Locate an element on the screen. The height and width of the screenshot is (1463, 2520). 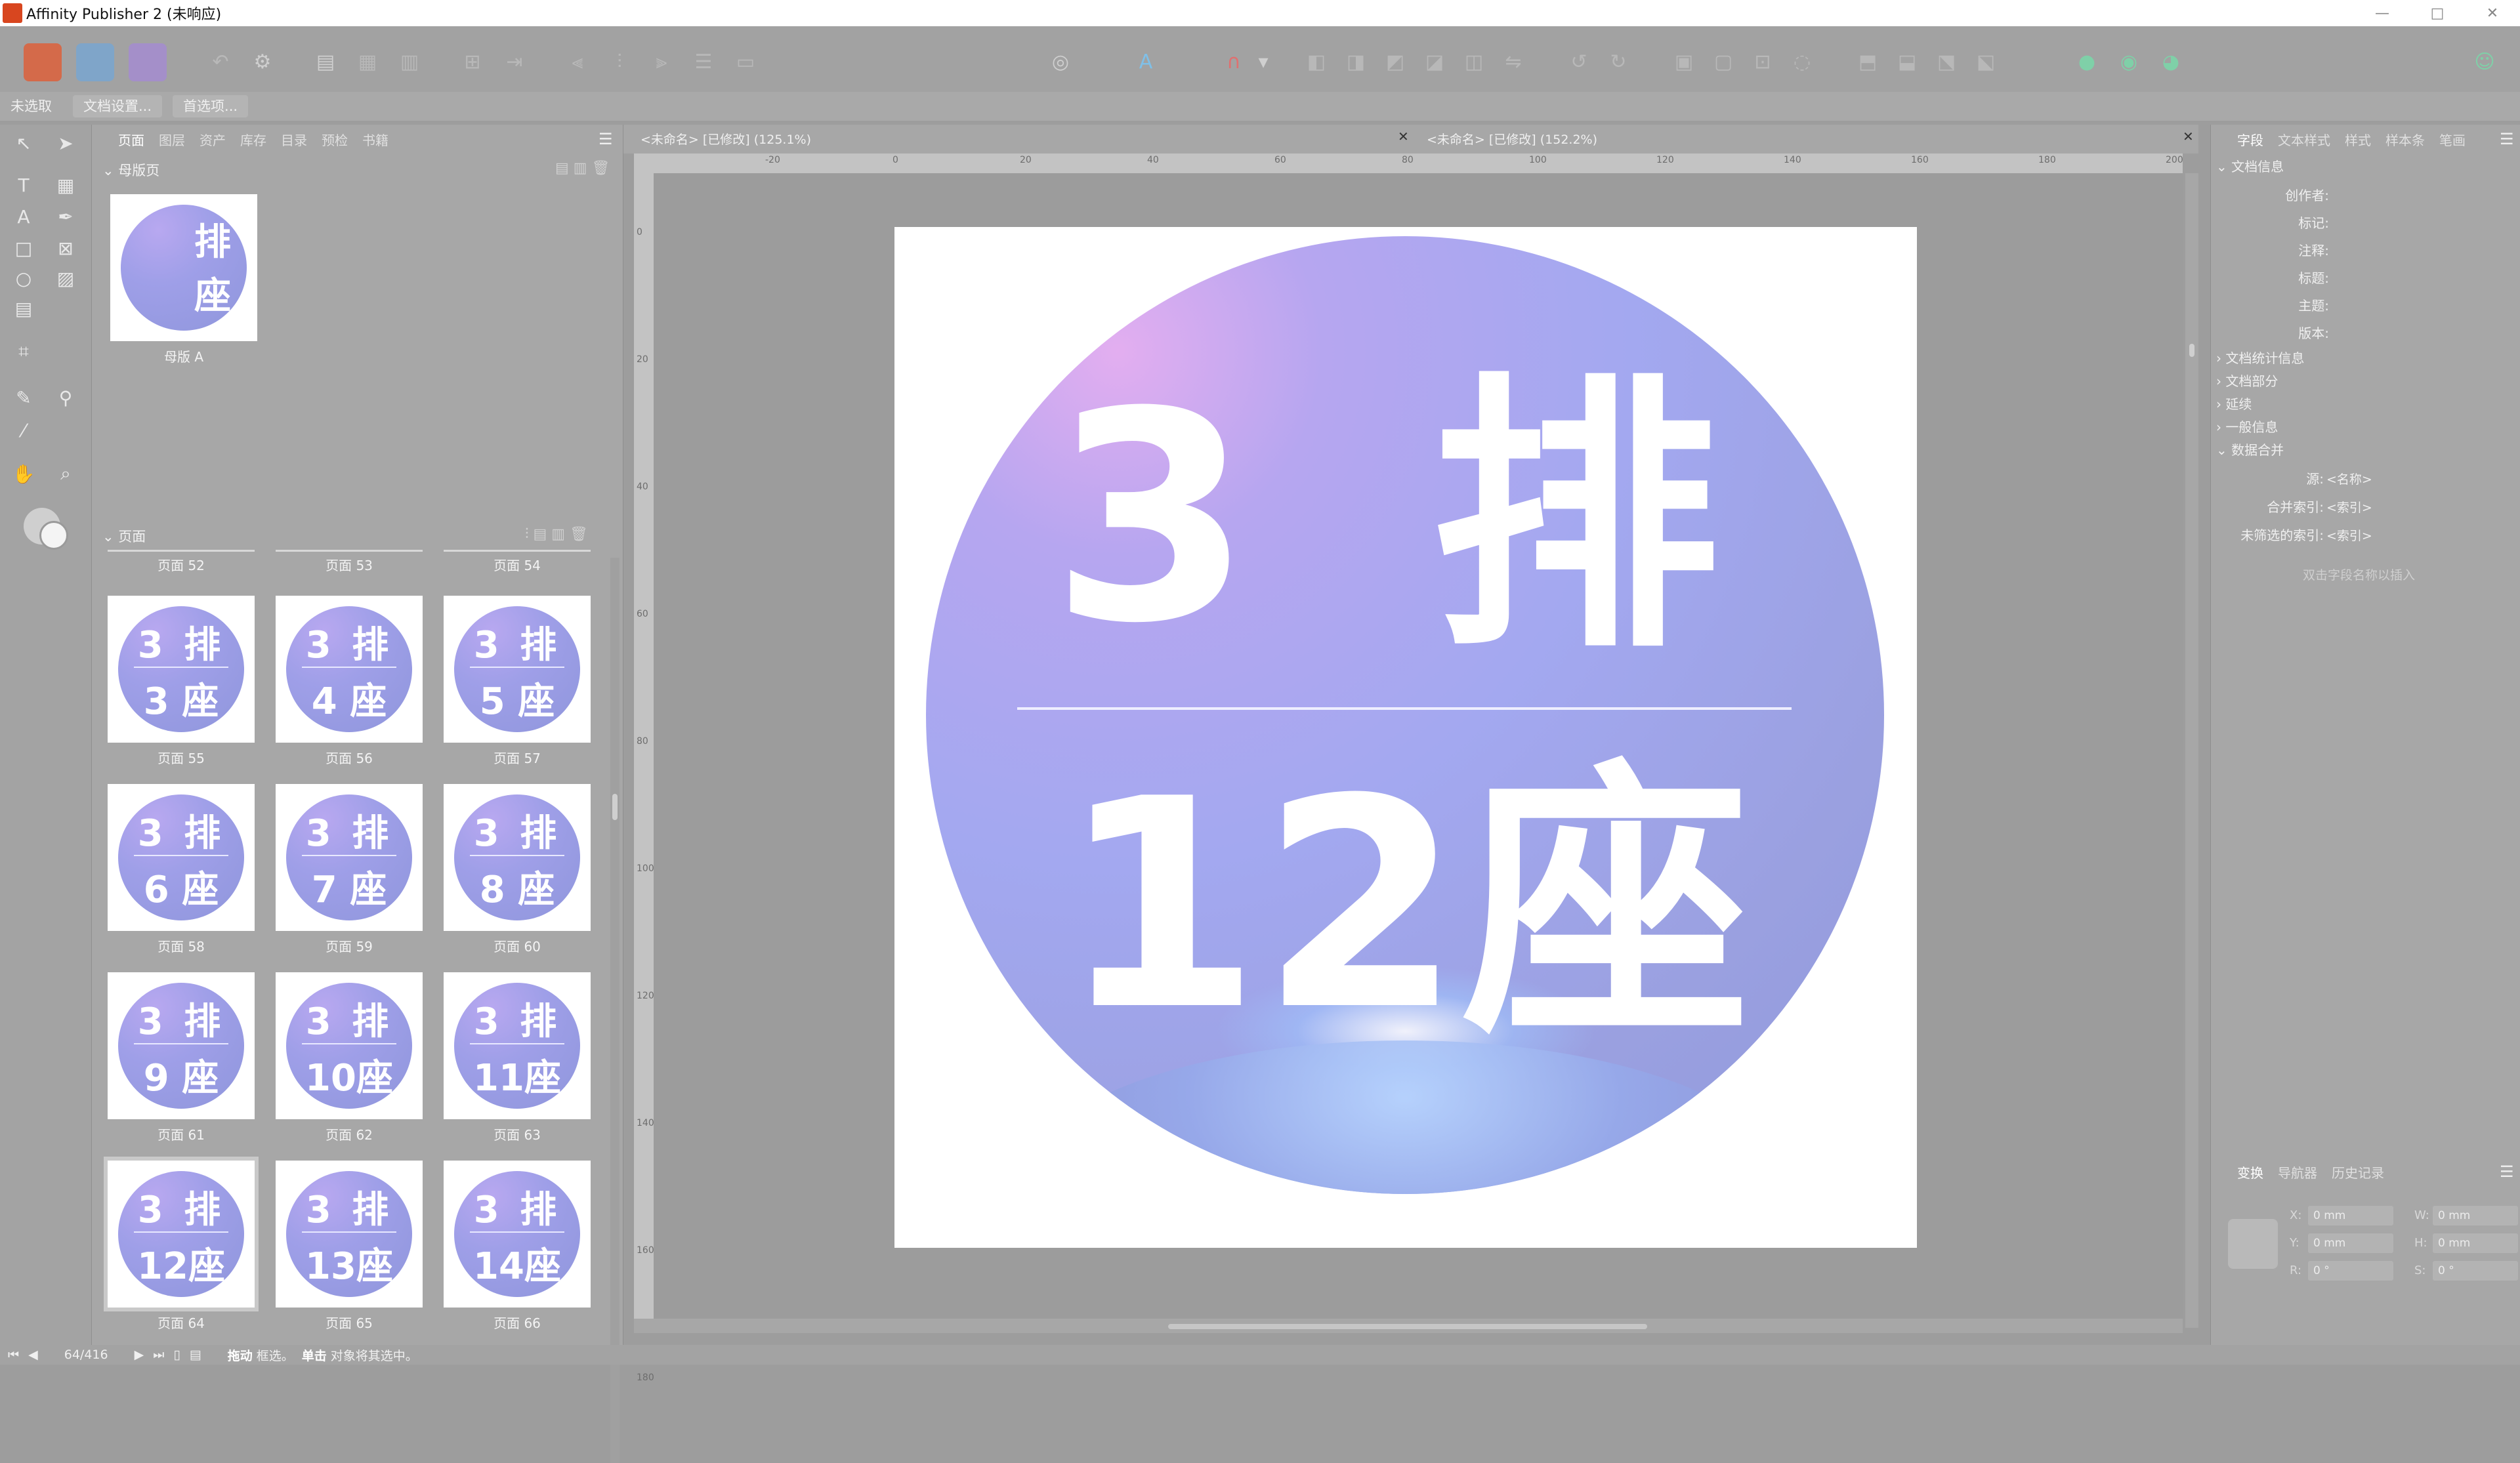
doc-tab-1: <未命名> [已修改] (125.1%) is located at coordinates (725, 139).